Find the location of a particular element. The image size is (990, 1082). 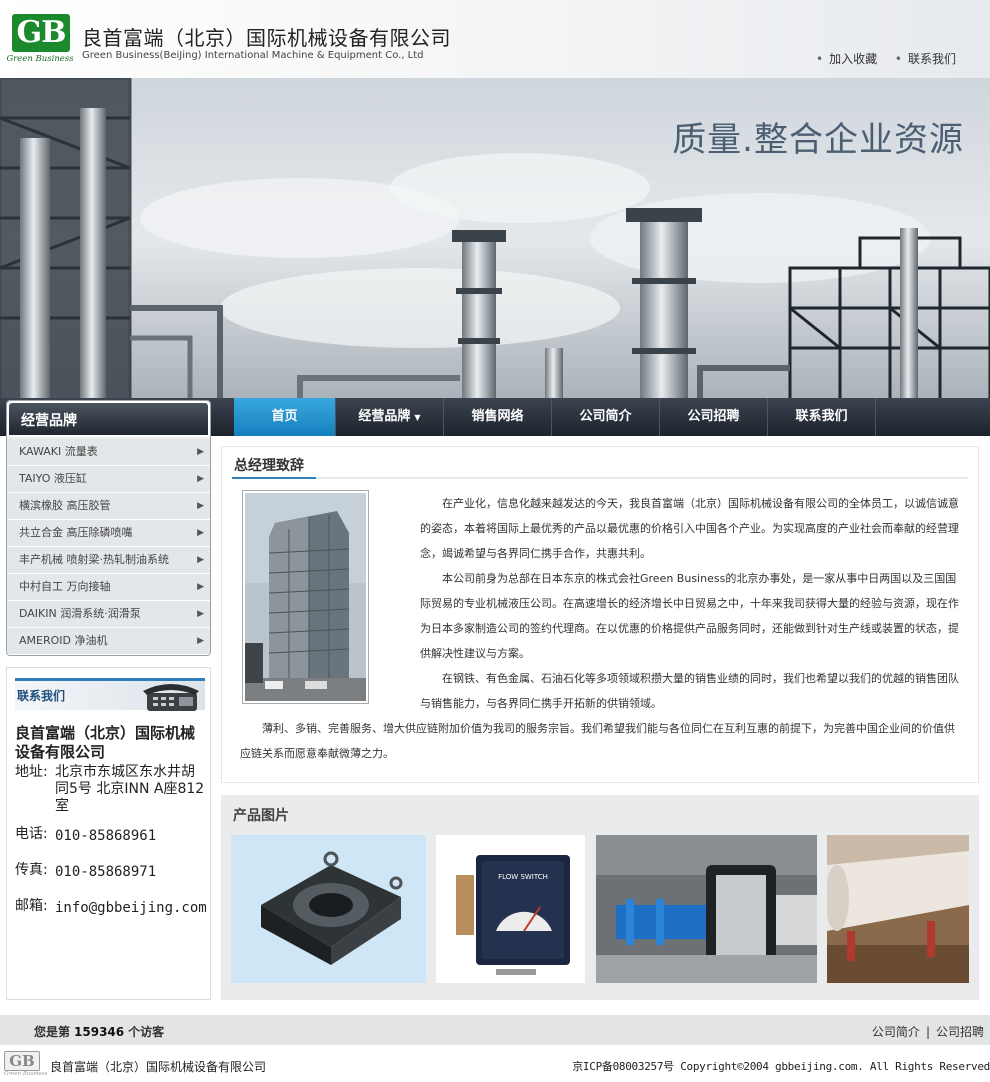

nav-careers: 公司招聘 is located at coordinates (714, 417).